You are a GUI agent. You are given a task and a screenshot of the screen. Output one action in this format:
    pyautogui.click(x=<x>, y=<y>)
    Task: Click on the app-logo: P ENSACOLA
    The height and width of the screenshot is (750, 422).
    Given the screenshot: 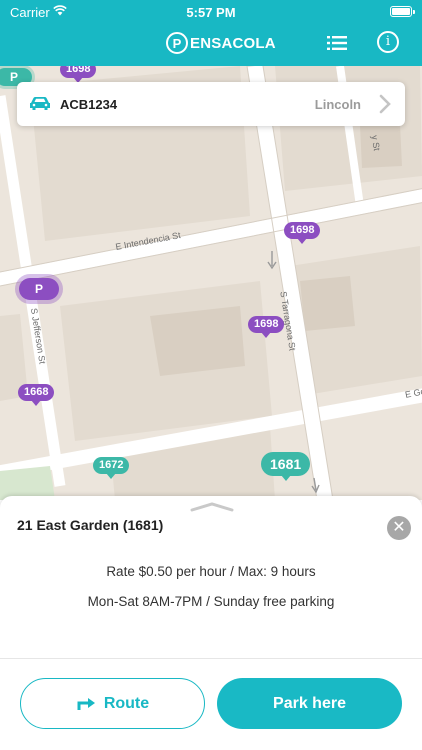 What is the action you would take?
    pyautogui.click(x=221, y=43)
    